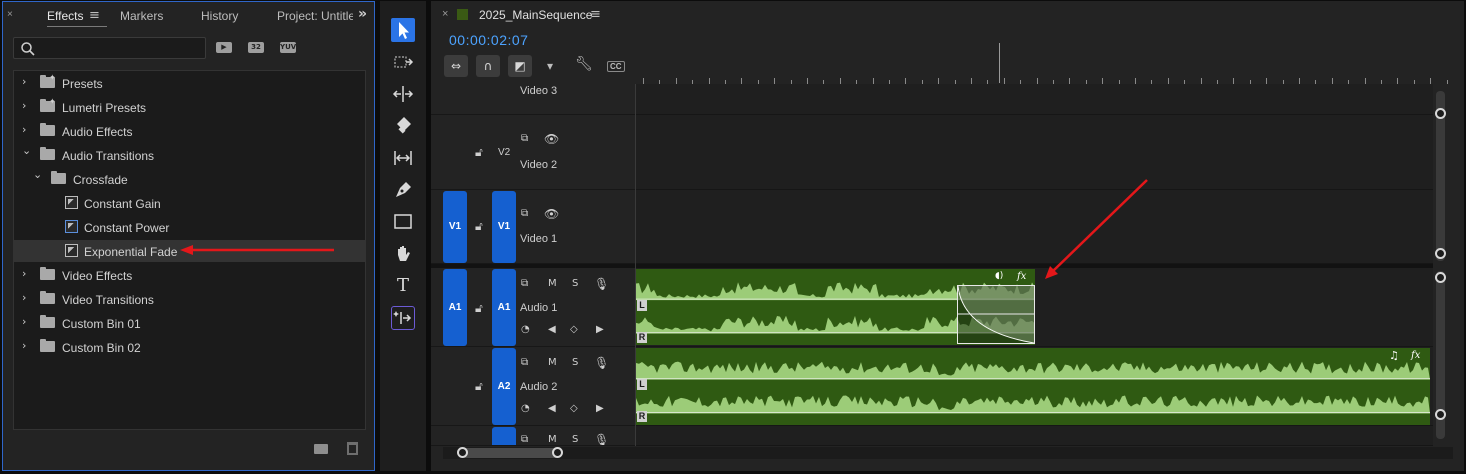 The width and height of the screenshot is (1466, 474). What do you see at coordinates (445, 14) in the screenshot?
I see `close-sequence-icon: ×` at bounding box center [445, 14].